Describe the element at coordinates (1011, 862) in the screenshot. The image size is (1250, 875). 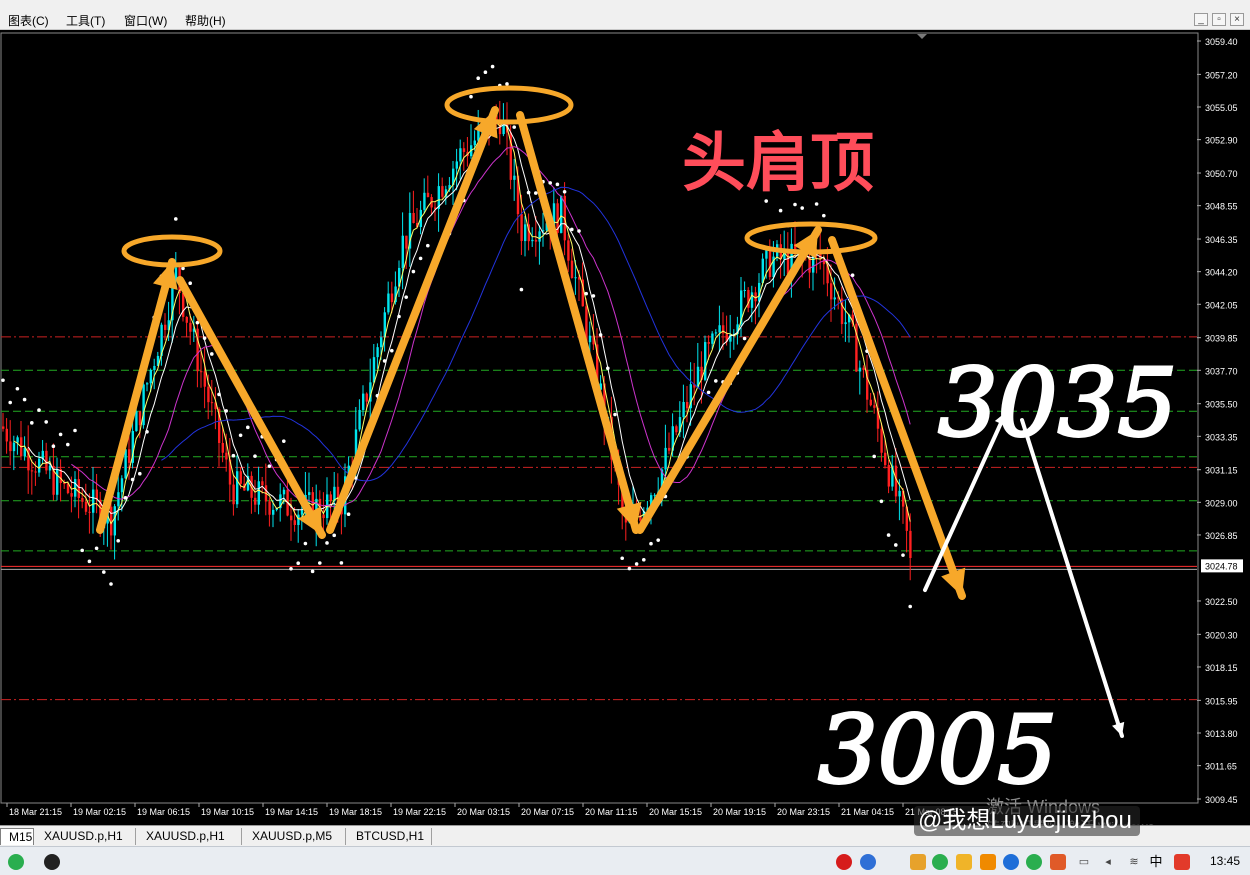
I see `bluetooth-icon` at that location.